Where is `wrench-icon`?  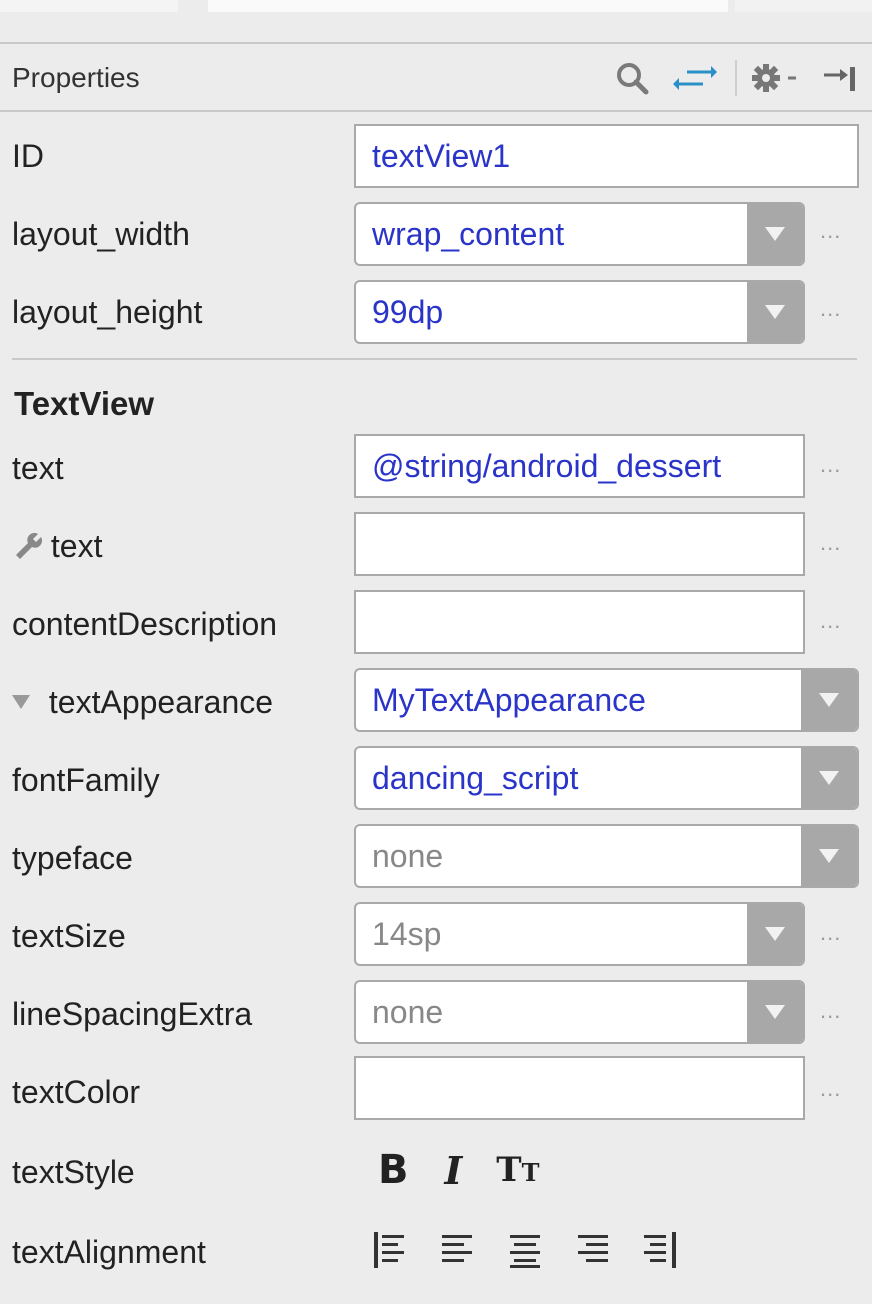 wrench-icon is located at coordinates (29, 545).